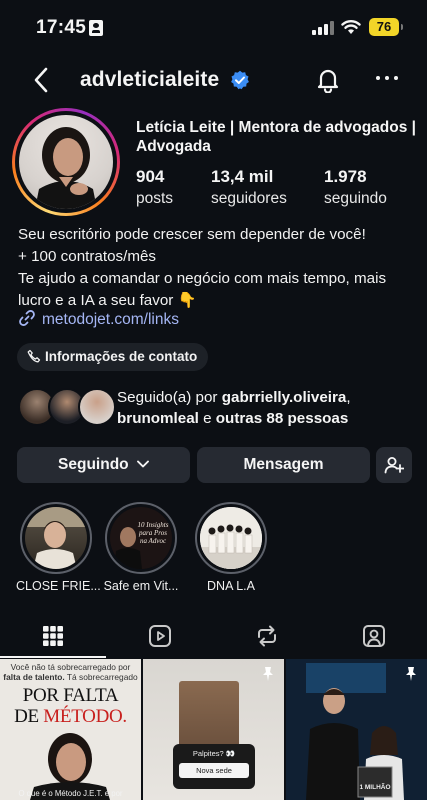  What do you see at coordinates (249, 198) in the screenshot?
I see `stat-followers-label: seguidores` at bounding box center [249, 198].